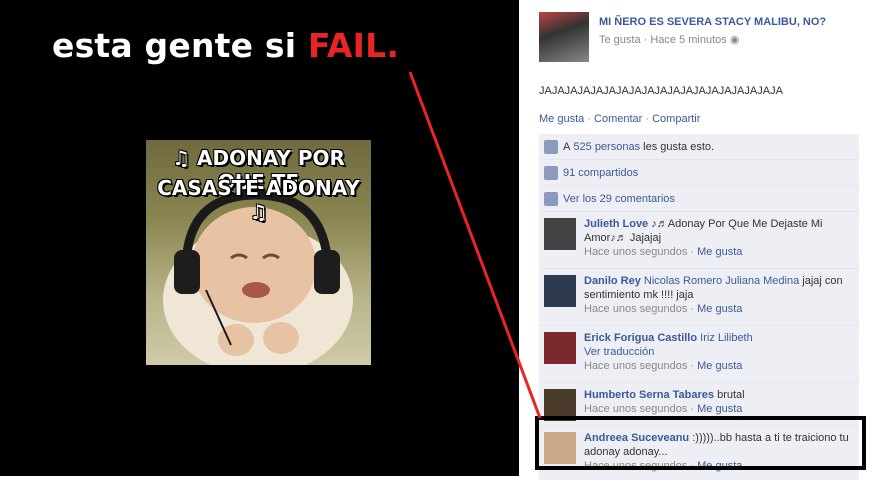 This screenshot has height=480, width=872. Describe the element at coordinates (699, 199) in the screenshot. I see `view-comments-row: Ver los 29 comentarios` at that location.